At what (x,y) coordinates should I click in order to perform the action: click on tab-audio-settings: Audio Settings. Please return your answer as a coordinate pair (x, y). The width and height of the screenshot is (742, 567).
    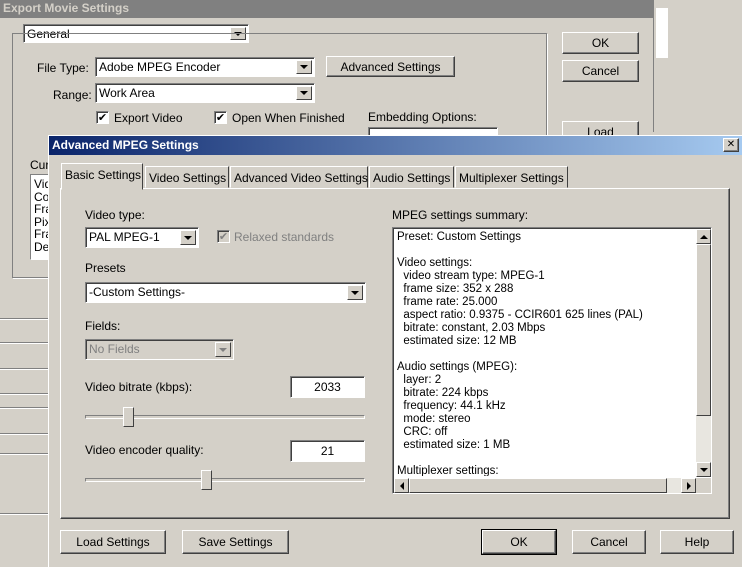
    Looking at the image, I should click on (411, 177).